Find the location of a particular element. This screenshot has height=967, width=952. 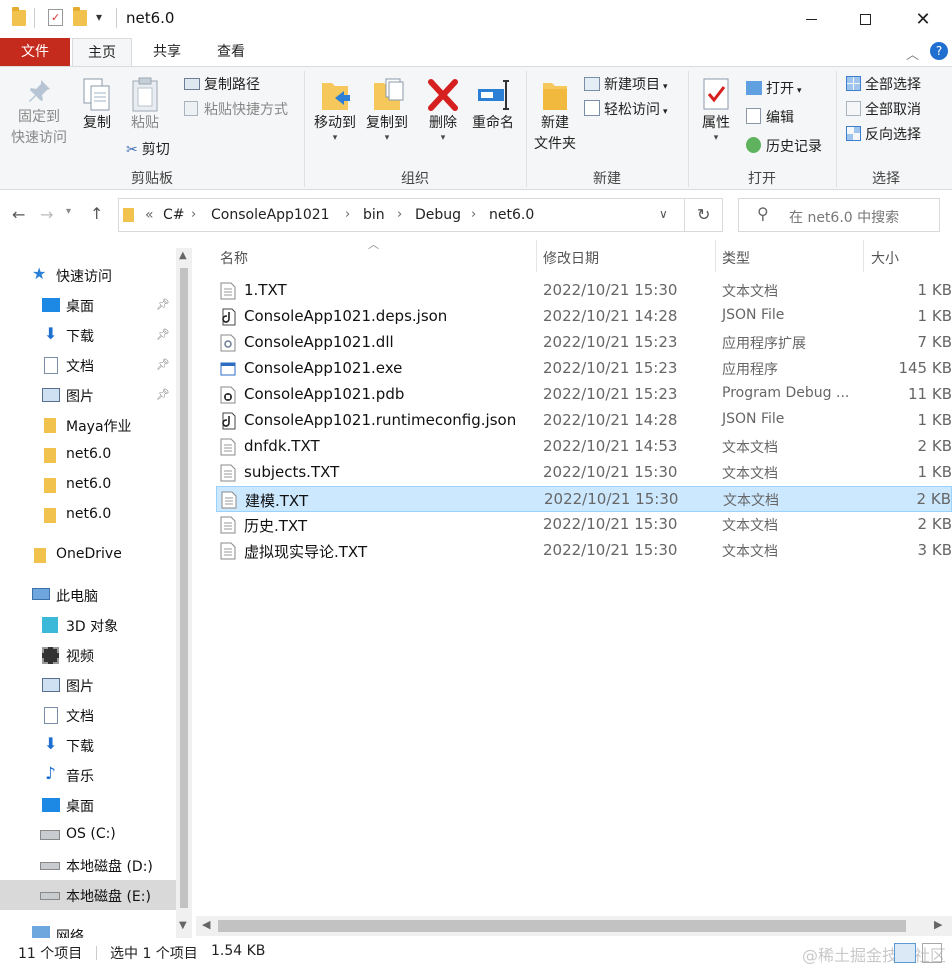

column-header-date: 修改日期 is located at coordinates (571, 258).